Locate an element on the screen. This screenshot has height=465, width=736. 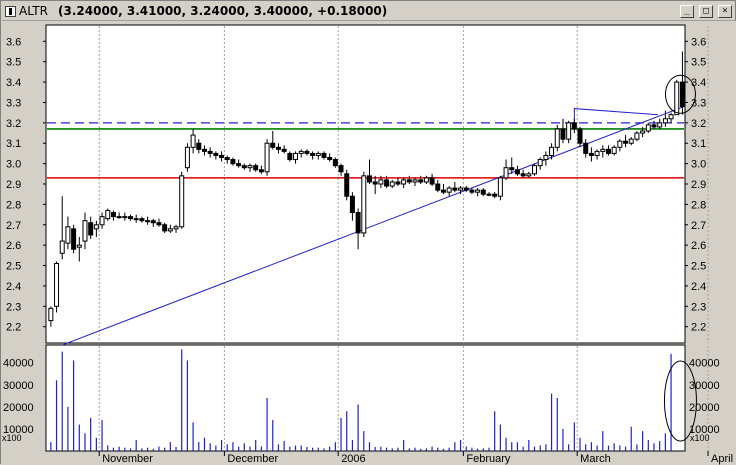
vol-tick-label-left: 20000 is located at coordinates (18, 408).